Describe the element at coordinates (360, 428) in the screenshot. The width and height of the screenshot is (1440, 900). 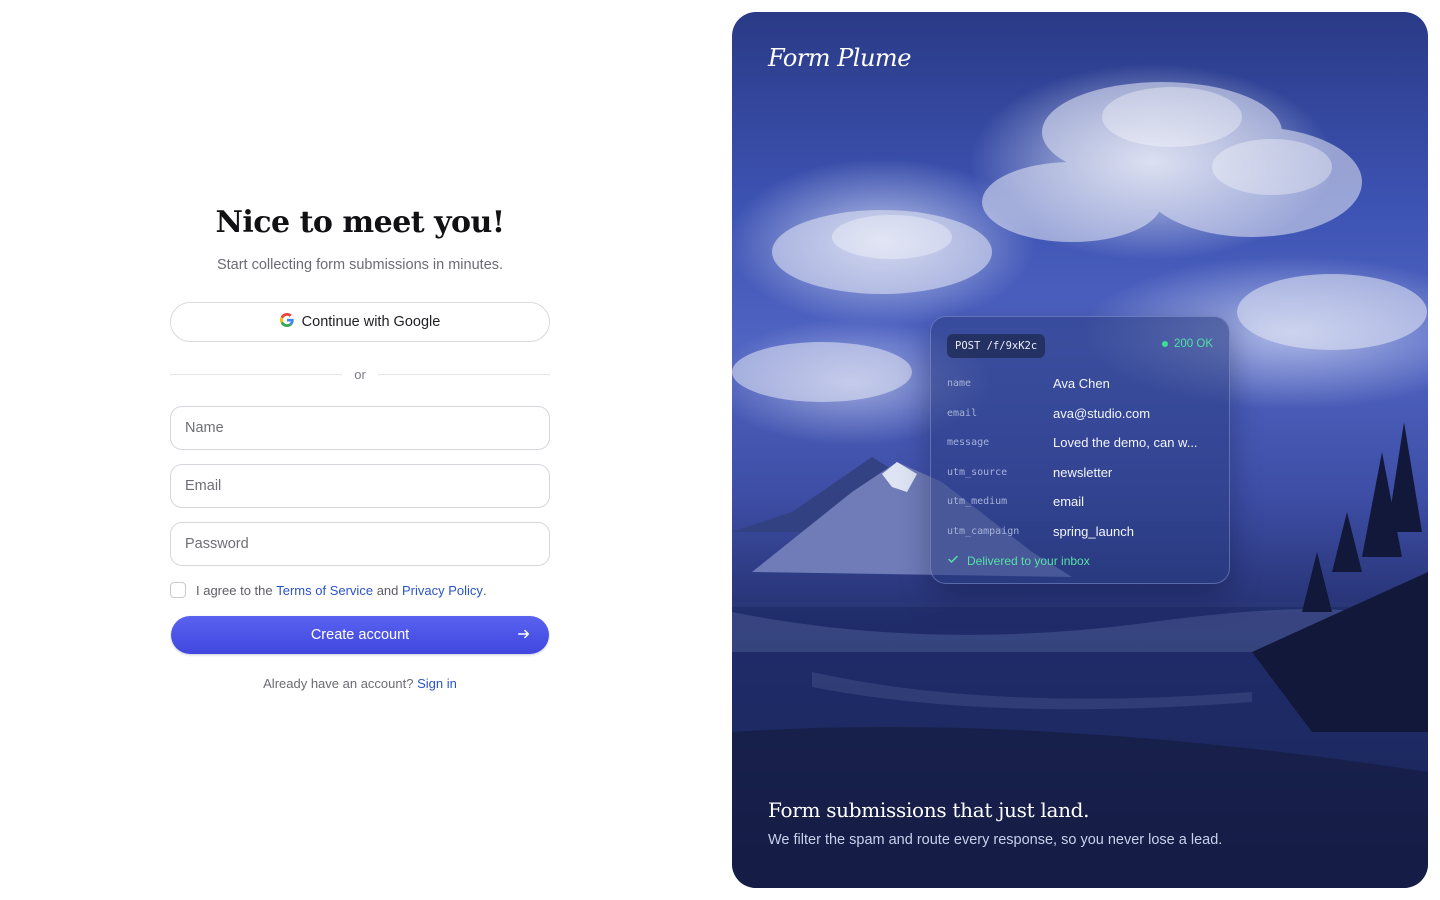
I see `name-input` at that location.